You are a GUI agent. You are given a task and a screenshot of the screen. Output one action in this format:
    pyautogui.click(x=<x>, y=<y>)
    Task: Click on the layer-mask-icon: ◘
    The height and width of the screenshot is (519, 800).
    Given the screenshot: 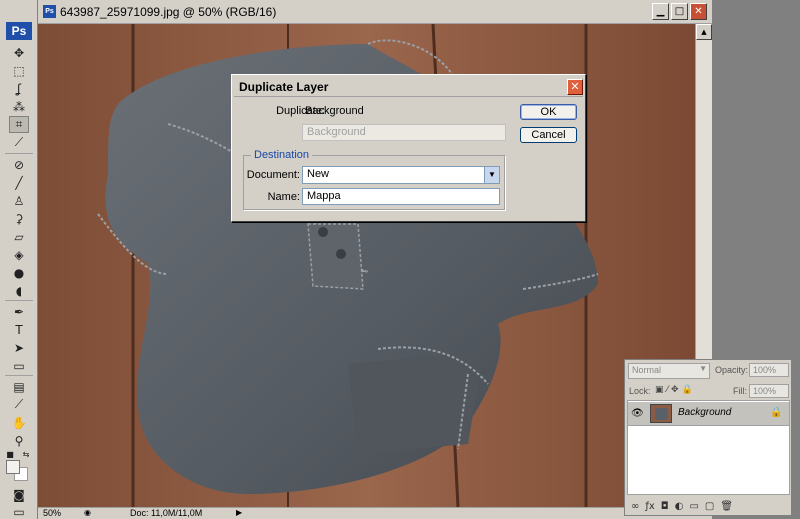 What is the action you would take?
    pyautogui.click(x=665, y=506)
    